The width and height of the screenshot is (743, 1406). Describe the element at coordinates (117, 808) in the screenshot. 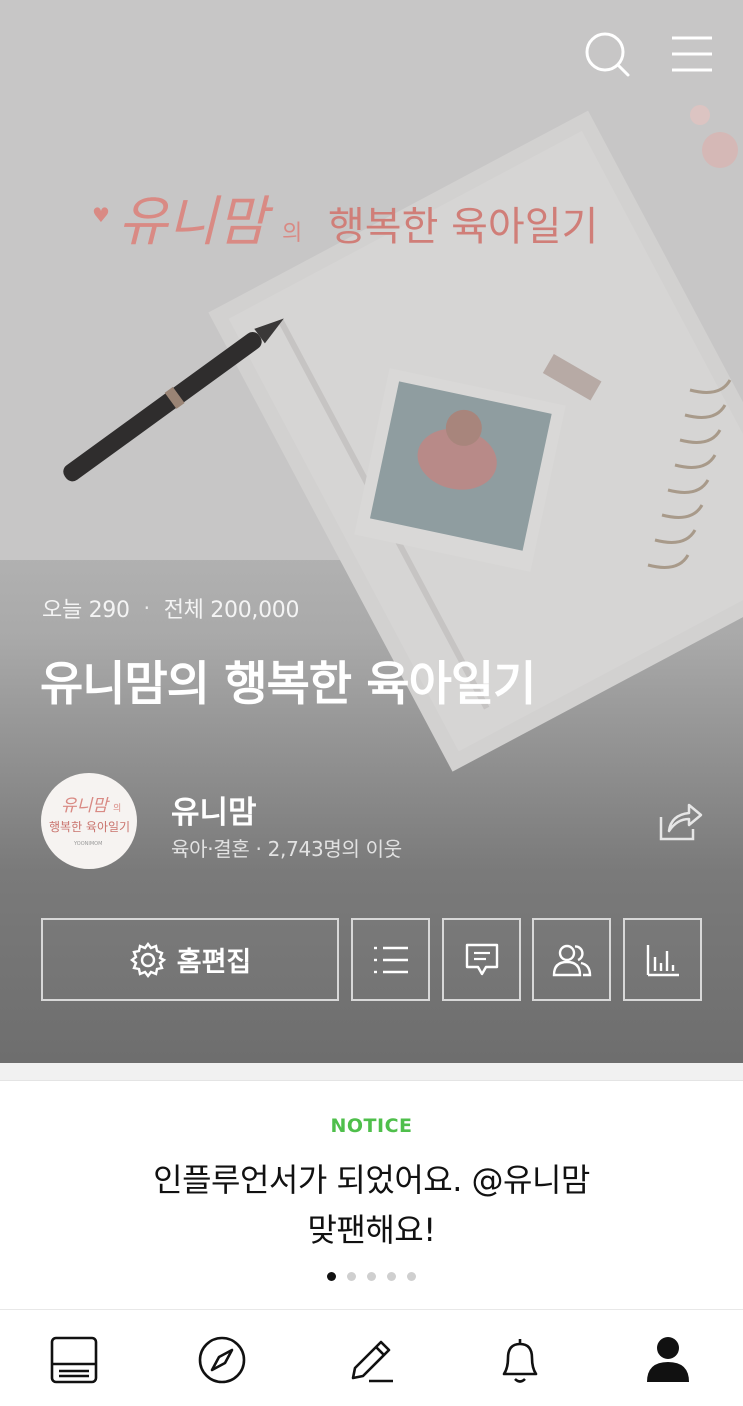

I see `svg-text: 의` at that location.